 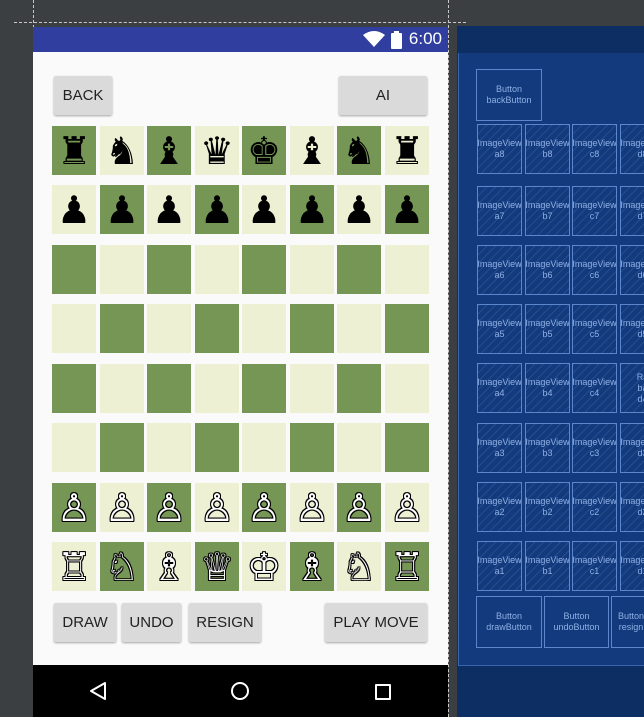 I want to click on square-c5, so click(x=169, y=328).